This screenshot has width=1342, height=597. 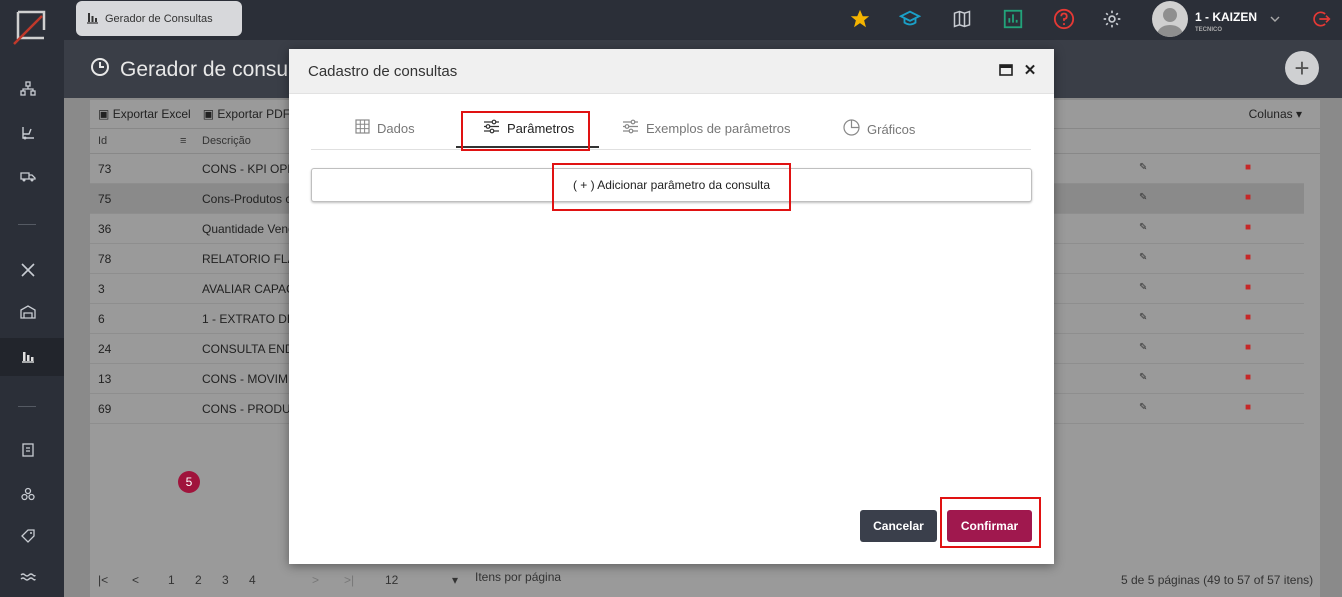 I want to click on table-icon, so click(x=362, y=128).